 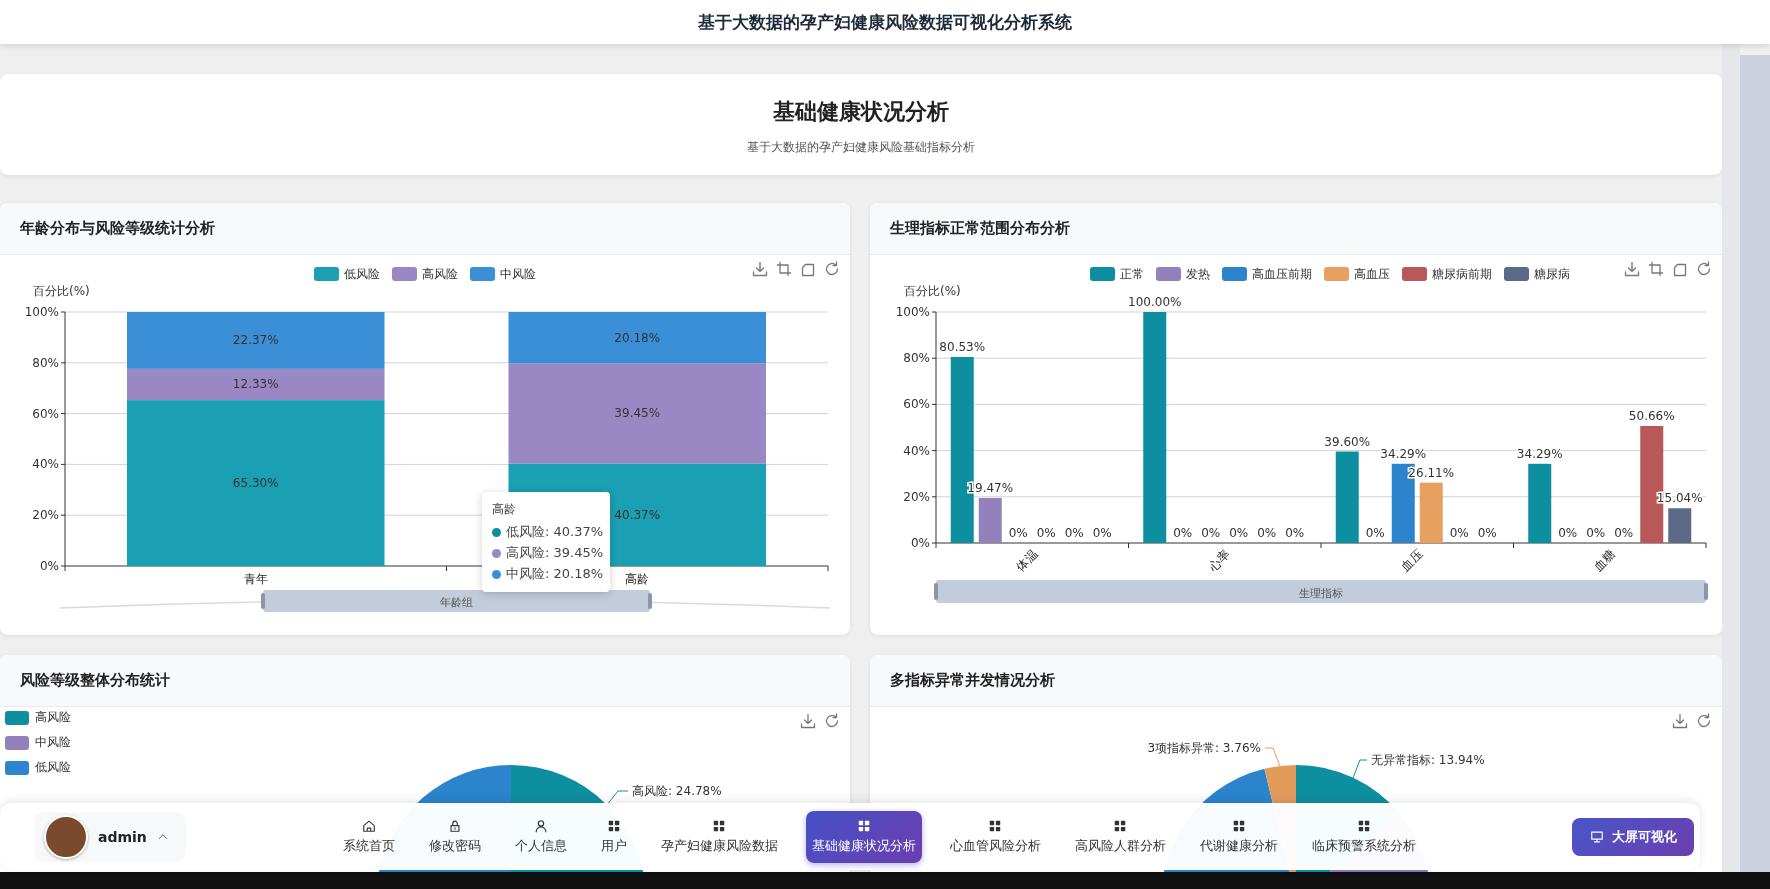 I want to click on nav-item: 高风险人群分析, so click(x=1120, y=836).